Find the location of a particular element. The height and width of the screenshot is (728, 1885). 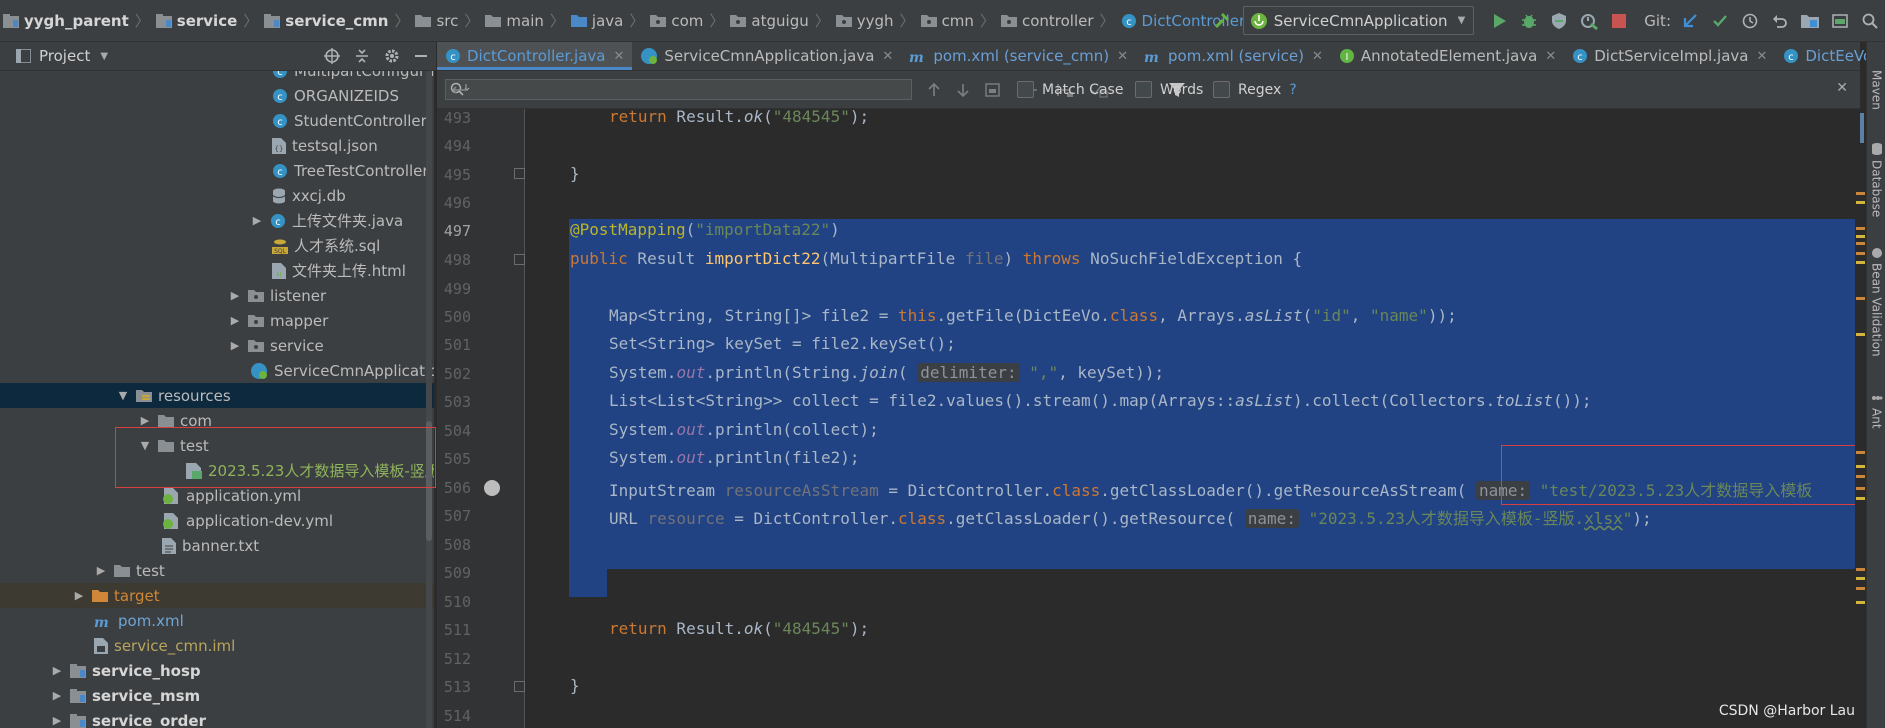

bean-validation-tool-button: Bean Validation is located at coordinates (1876, 302).